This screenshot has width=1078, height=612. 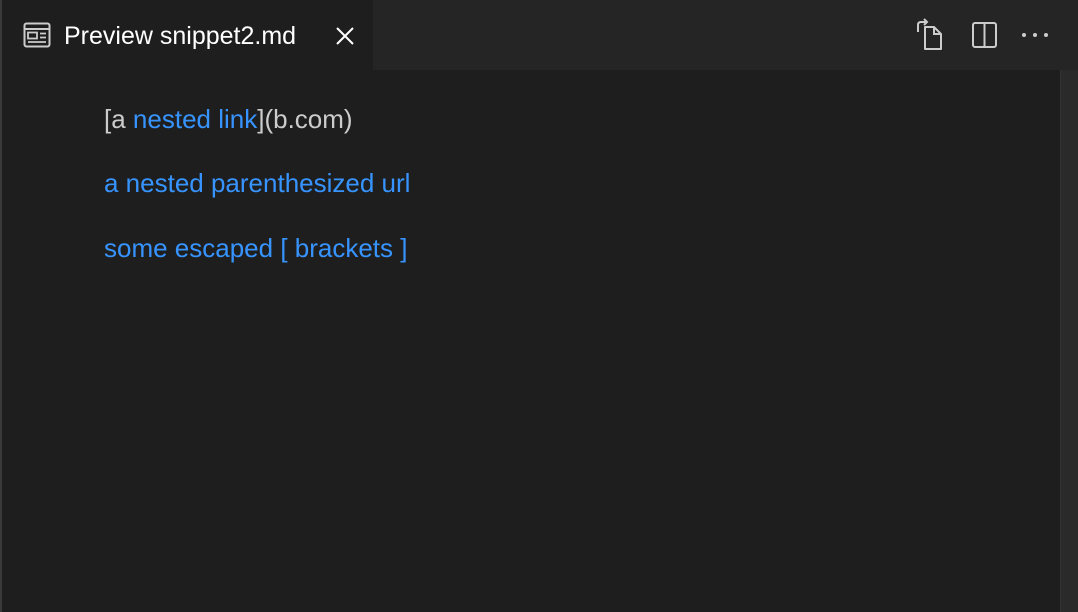 I want to click on open-source-icon, so click(x=931, y=35).